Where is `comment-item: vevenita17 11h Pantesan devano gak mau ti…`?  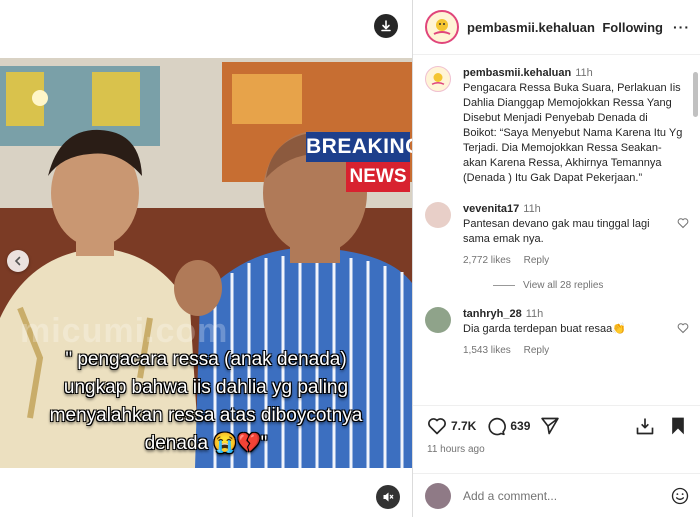
comment-item: vevenita17 11h Pantesan devano gak mau ti… is located at coordinates (556, 235).